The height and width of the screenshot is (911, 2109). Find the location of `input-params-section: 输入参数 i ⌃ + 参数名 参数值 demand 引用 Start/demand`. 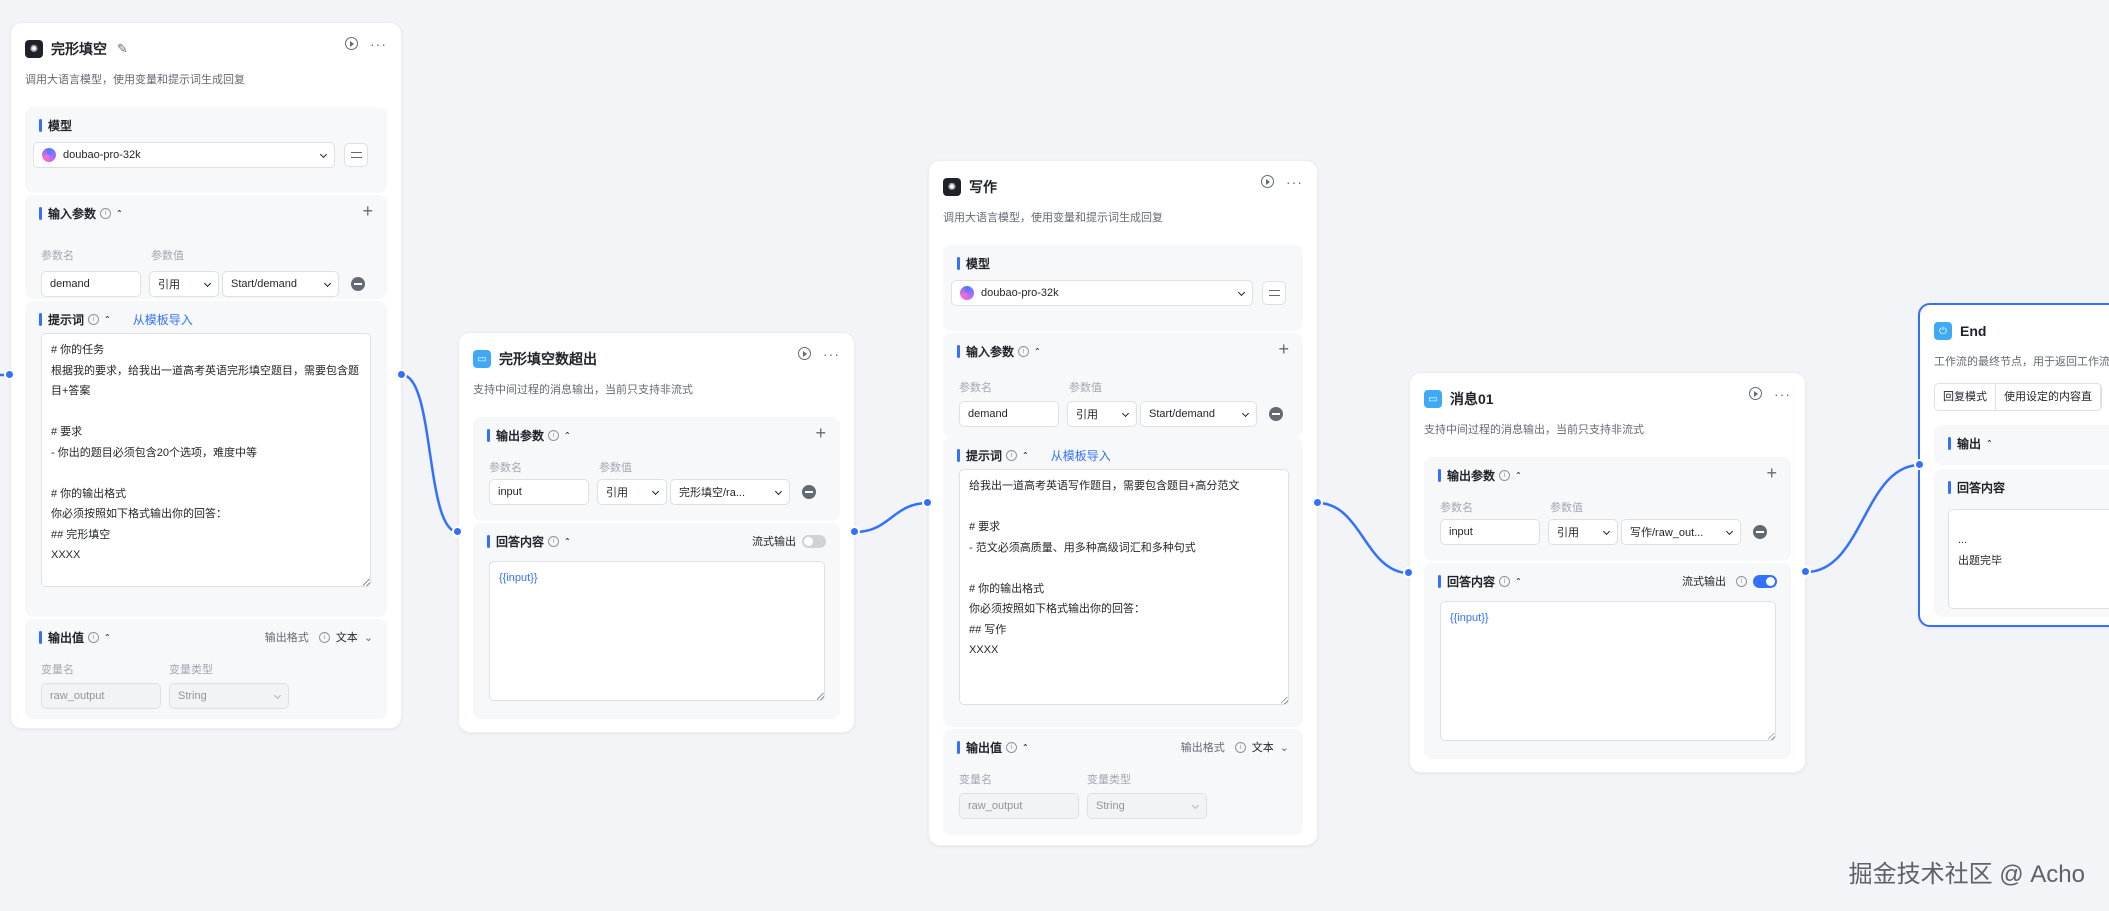

input-params-section: 输入参数 i ⌃ + 参数名 参数值 demand 引用 Start/demand is located at coordinates (1123, 385).